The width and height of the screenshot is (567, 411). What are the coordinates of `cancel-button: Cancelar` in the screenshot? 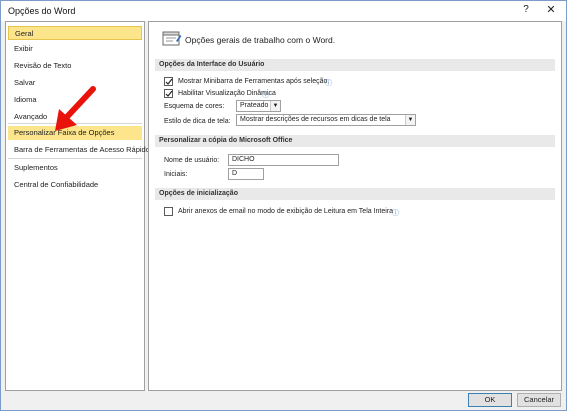 It's located at (539, 400).